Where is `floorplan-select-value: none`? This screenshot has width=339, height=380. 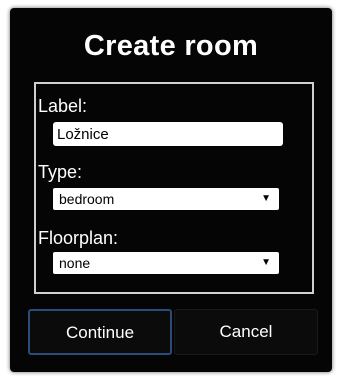 floorplan-select-value: none is located at coordinates (75, 263).